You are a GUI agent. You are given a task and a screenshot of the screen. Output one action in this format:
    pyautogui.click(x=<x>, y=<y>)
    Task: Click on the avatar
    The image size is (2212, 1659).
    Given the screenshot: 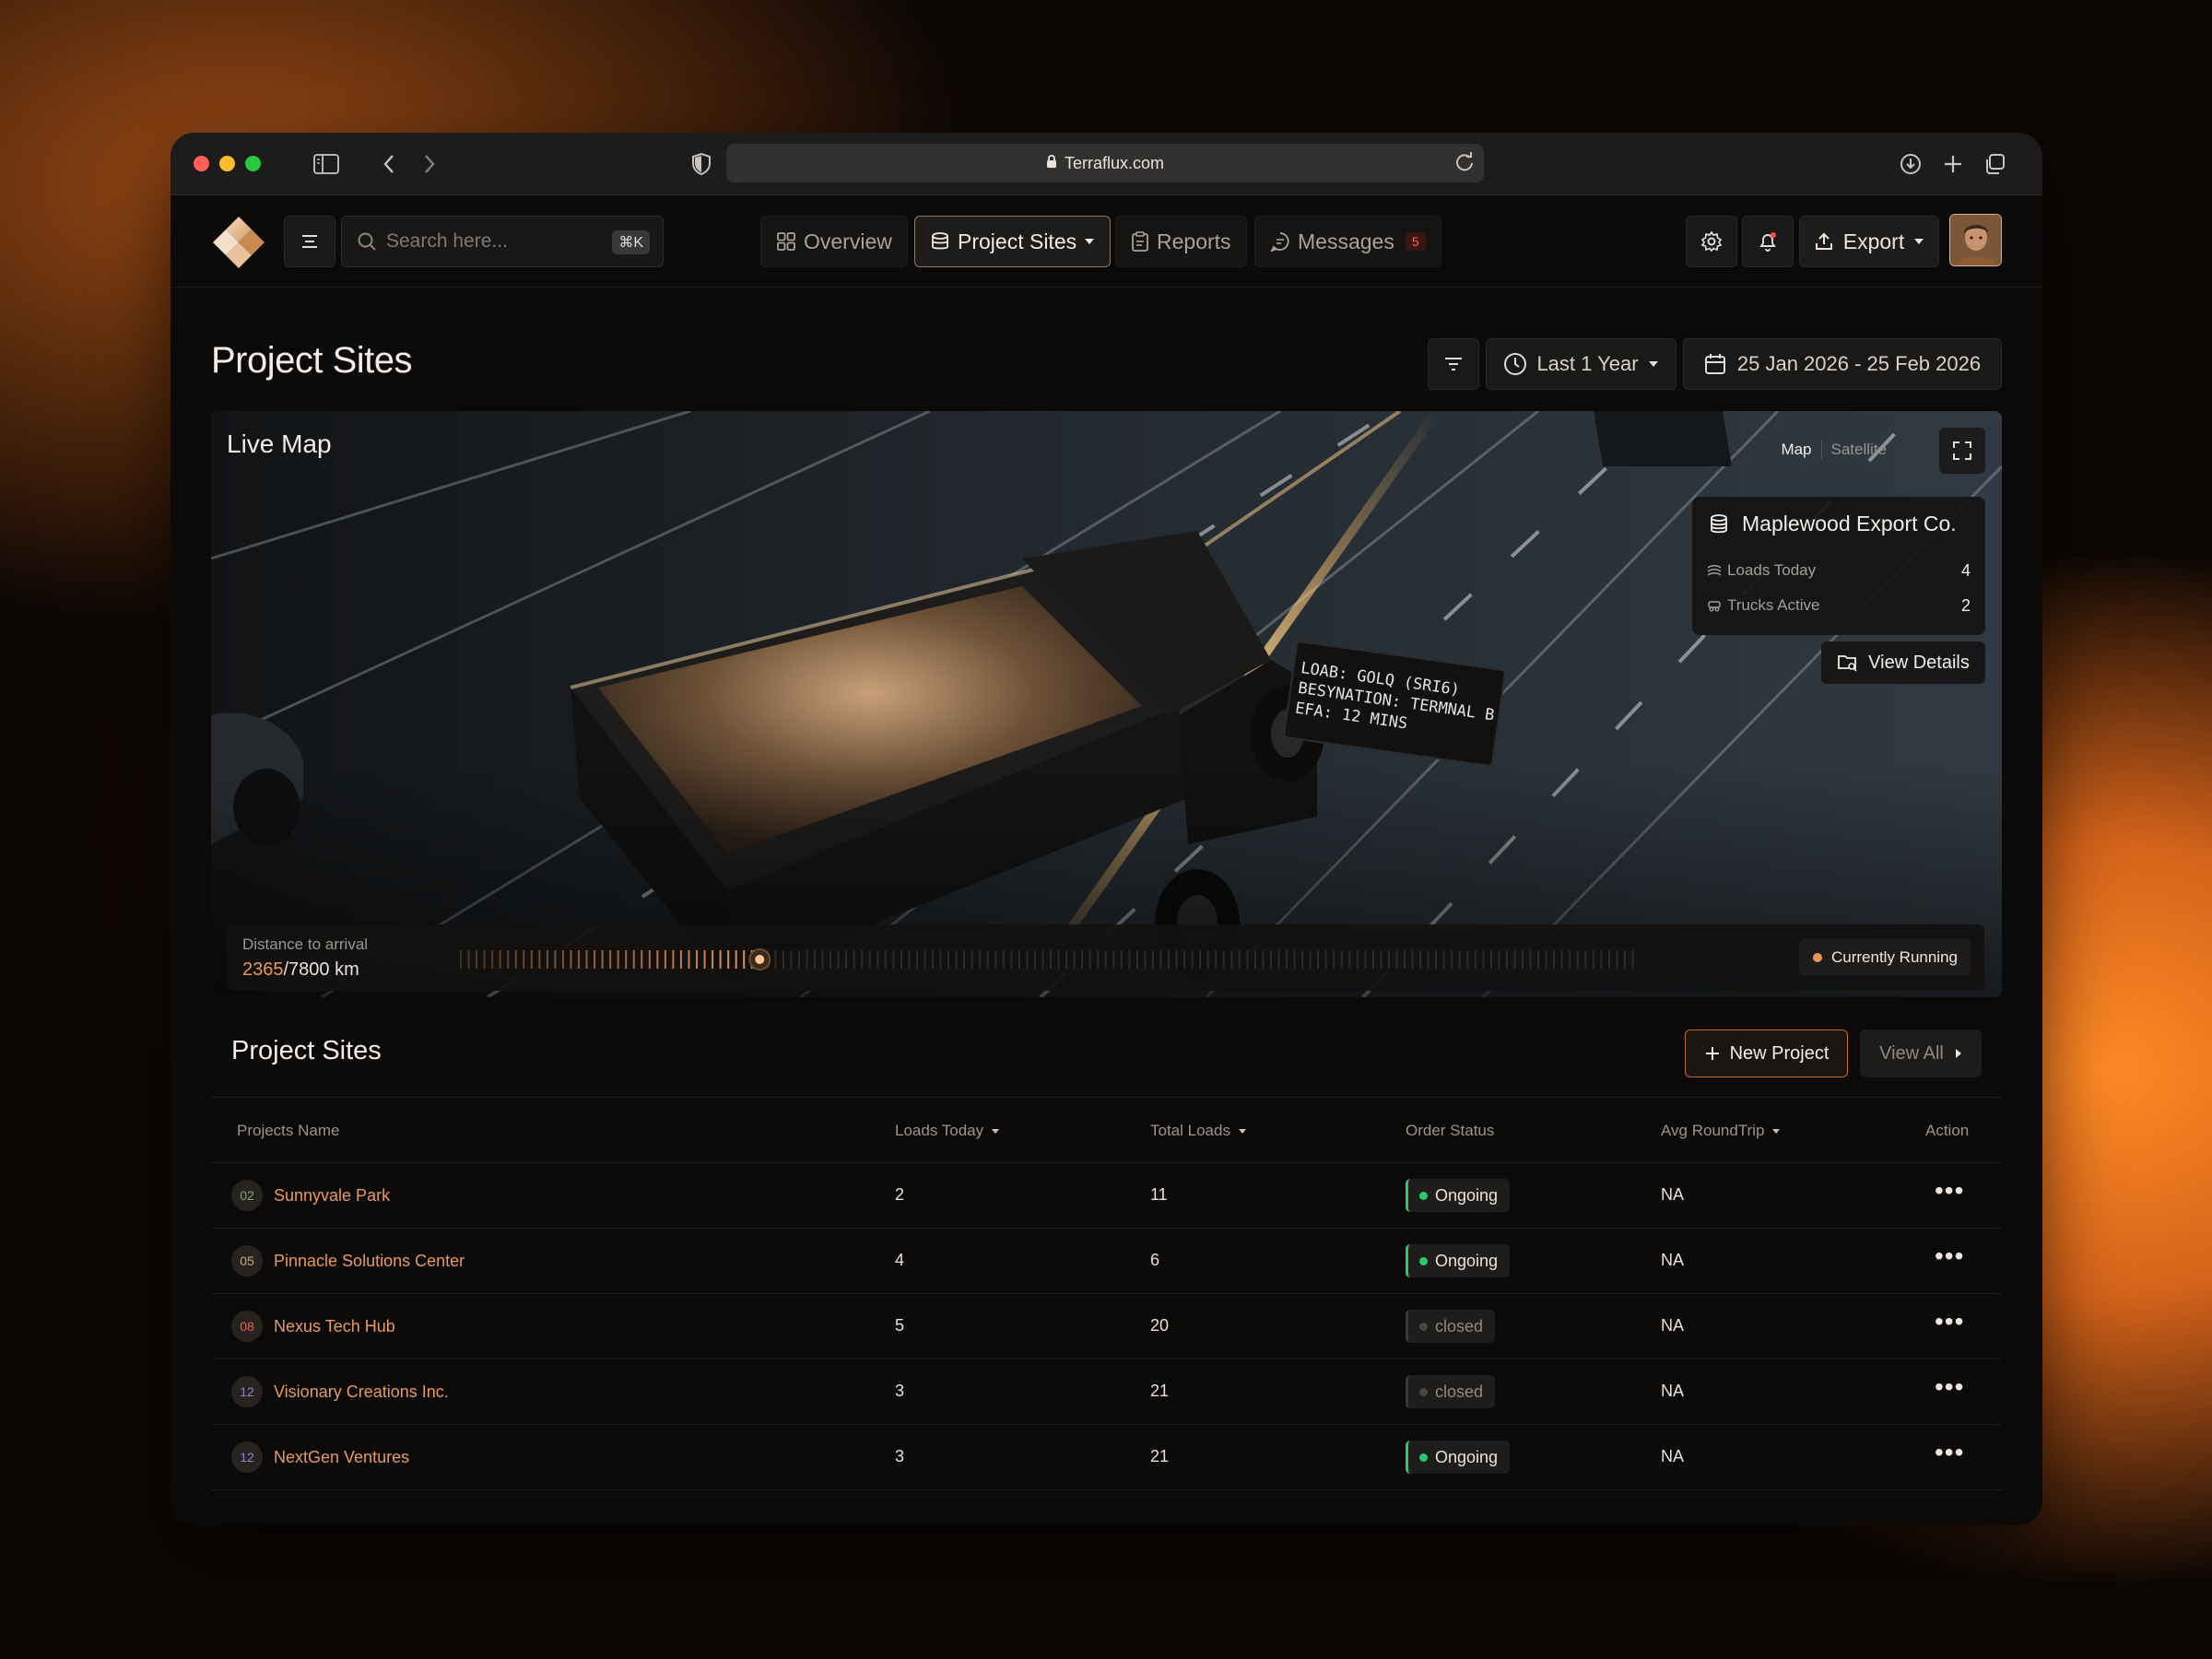 What is the action you would take?
    pyautogui.click(x=1975, y=240)
    